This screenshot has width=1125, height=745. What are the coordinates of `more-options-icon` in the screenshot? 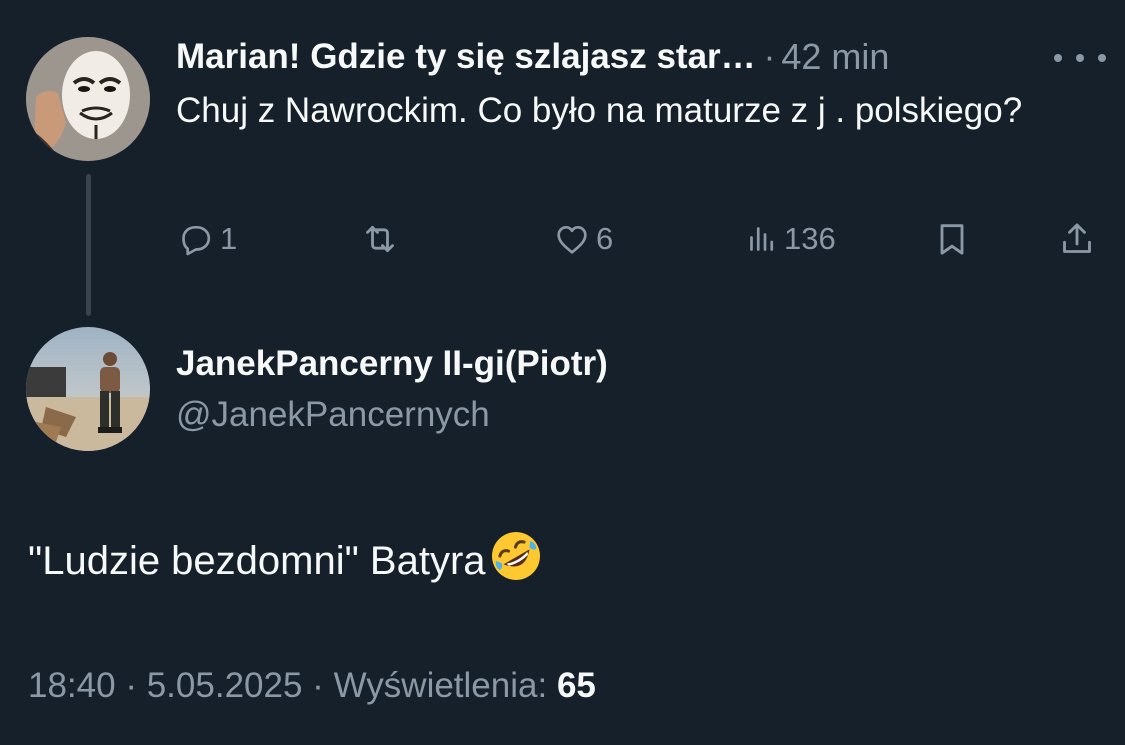 It's located at (1080, 58).